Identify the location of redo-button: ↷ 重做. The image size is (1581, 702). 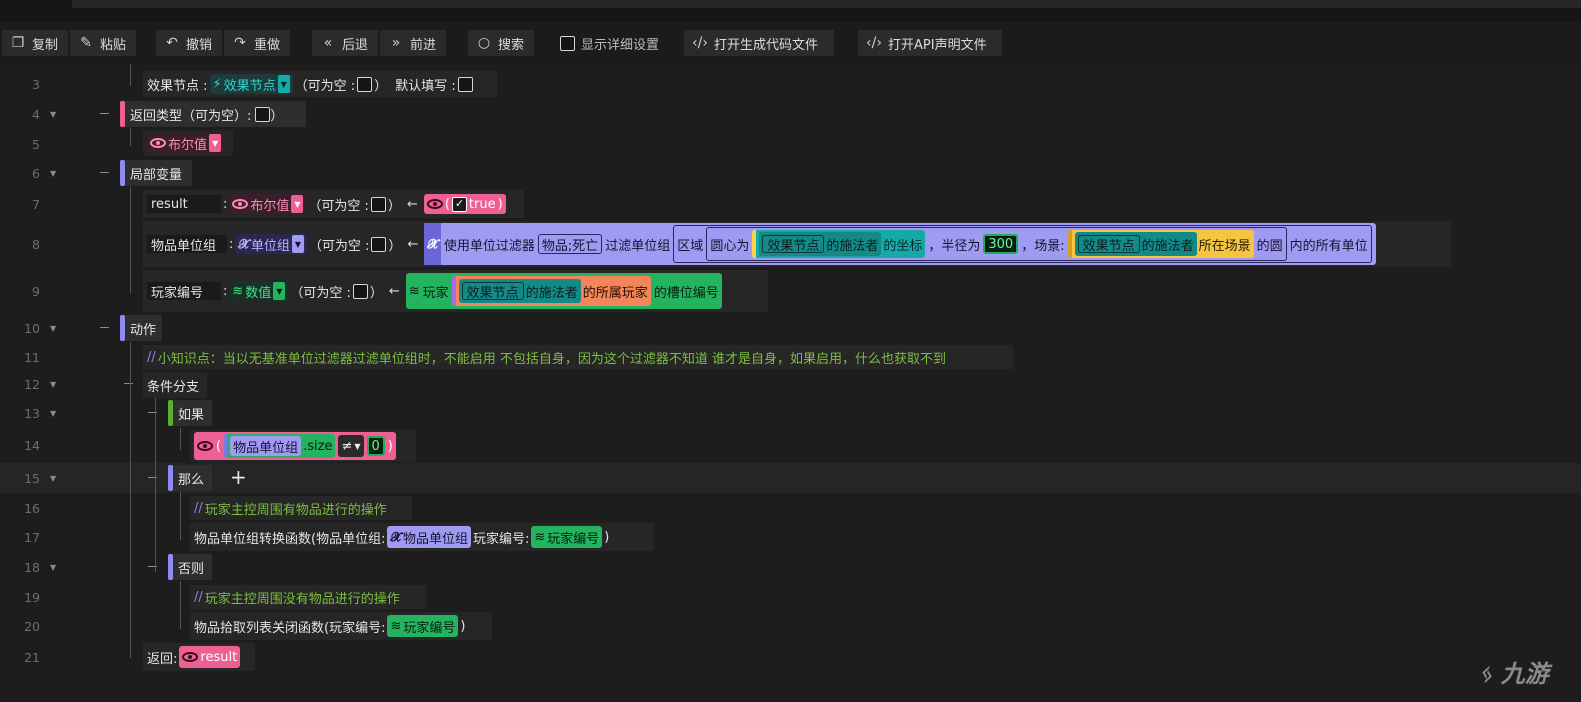
(257, 43).